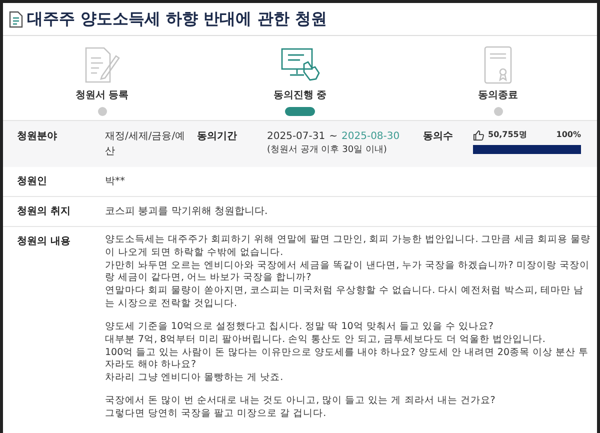 The height and width of the screenshot is (433, 600). Describe the element at coordinates (296, 137) in the screenshot. I see `start-date: 2025-07-31` at that location.